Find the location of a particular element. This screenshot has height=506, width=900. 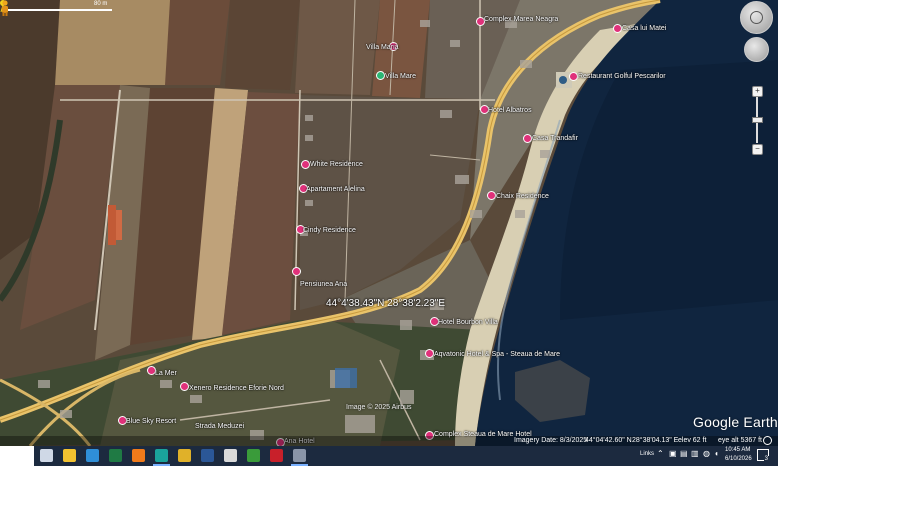

road-label: Strada Meduzei is located at coordinates (220, 426).